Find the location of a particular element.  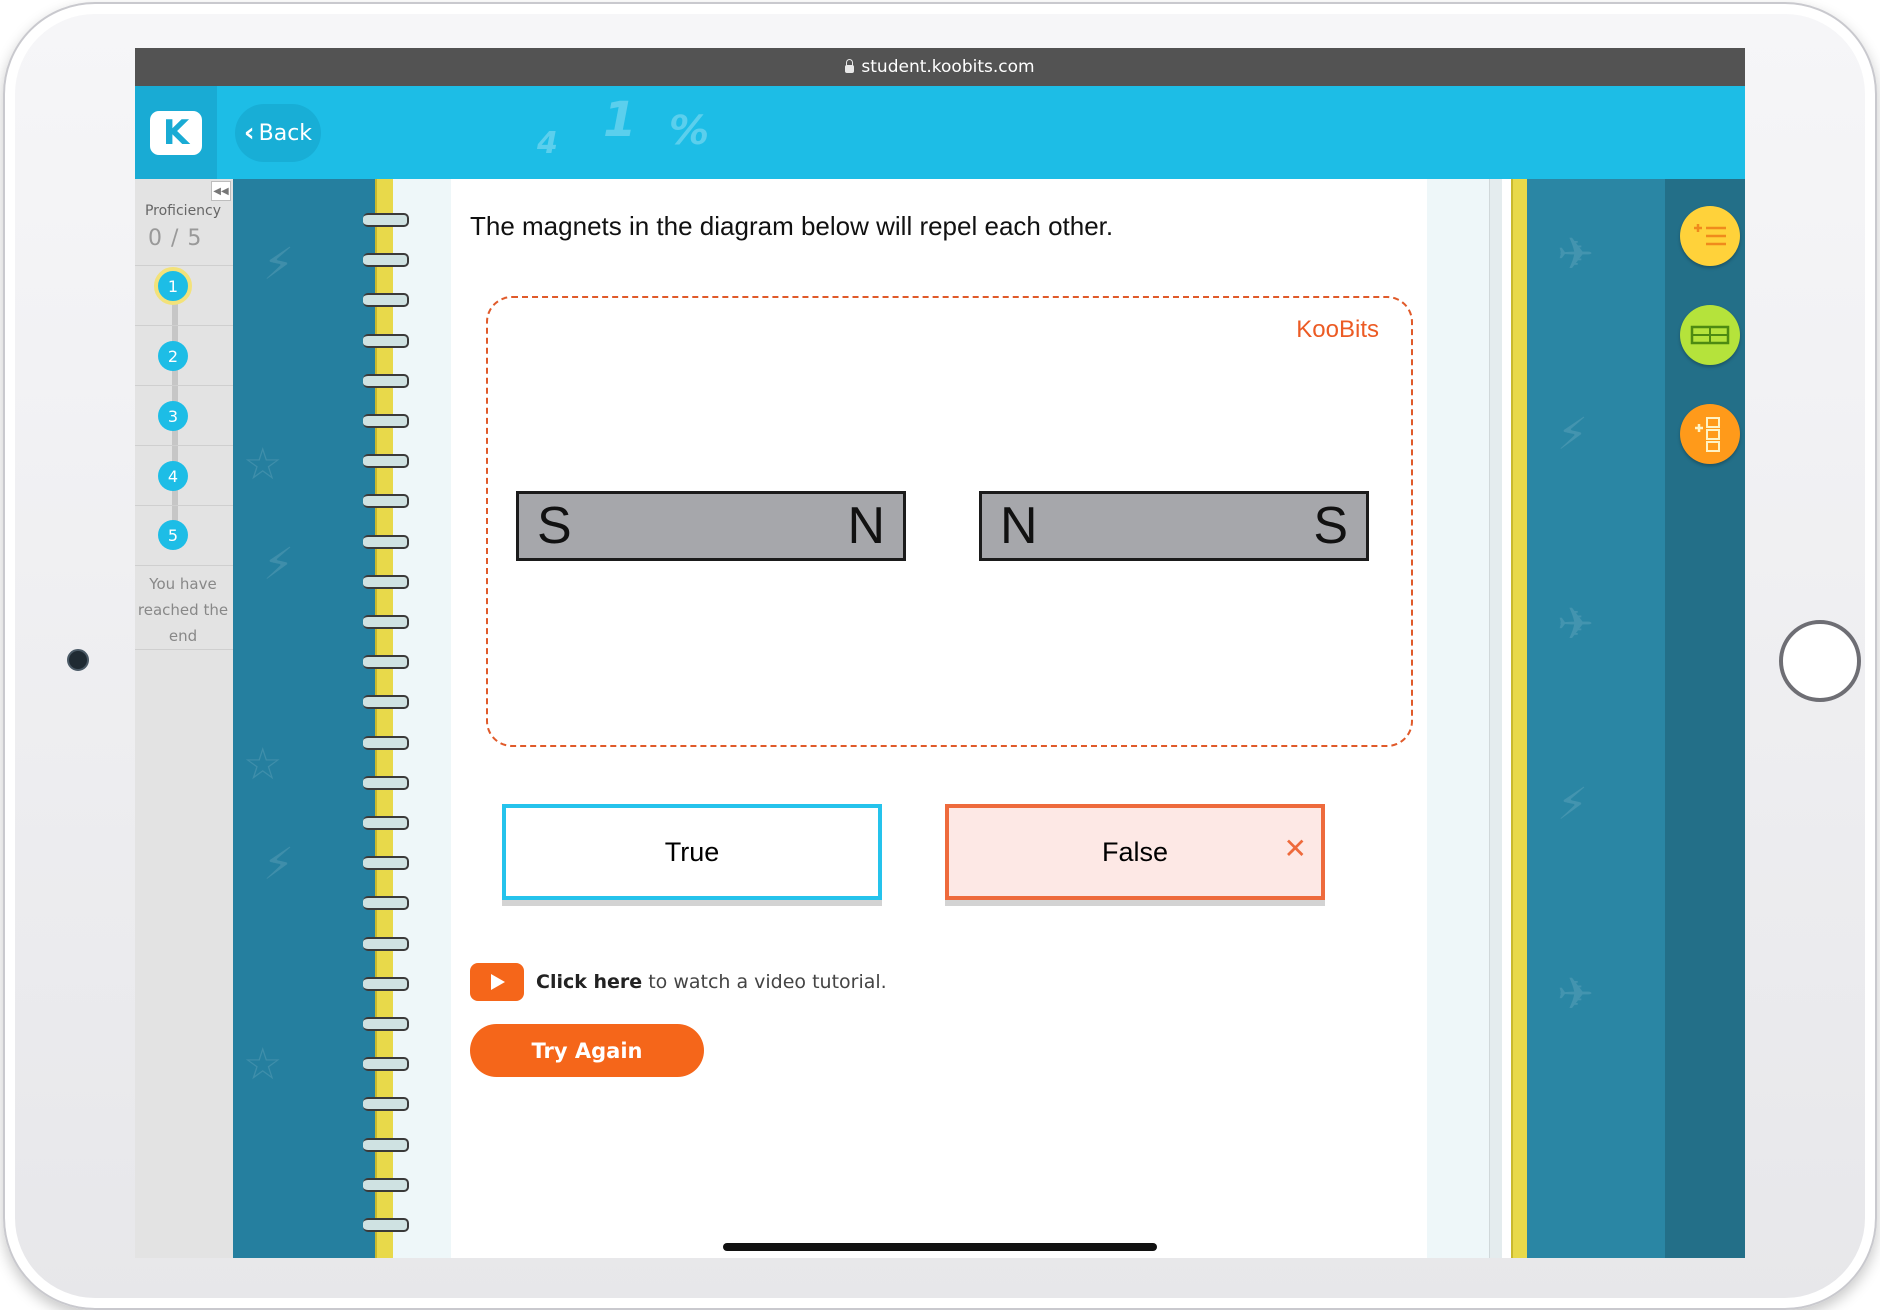

header-decoration: 4 is located at coordinates (547, 143).